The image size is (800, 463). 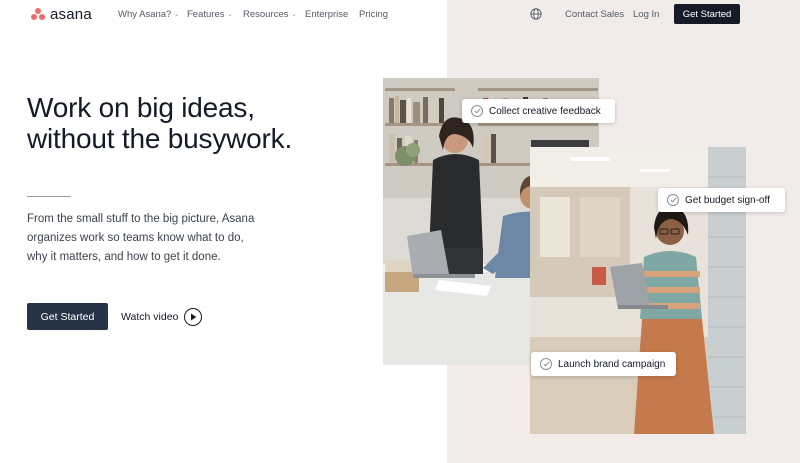 I want to click on contact-sales-link: Contact Sales, so click(x=594, y=14).